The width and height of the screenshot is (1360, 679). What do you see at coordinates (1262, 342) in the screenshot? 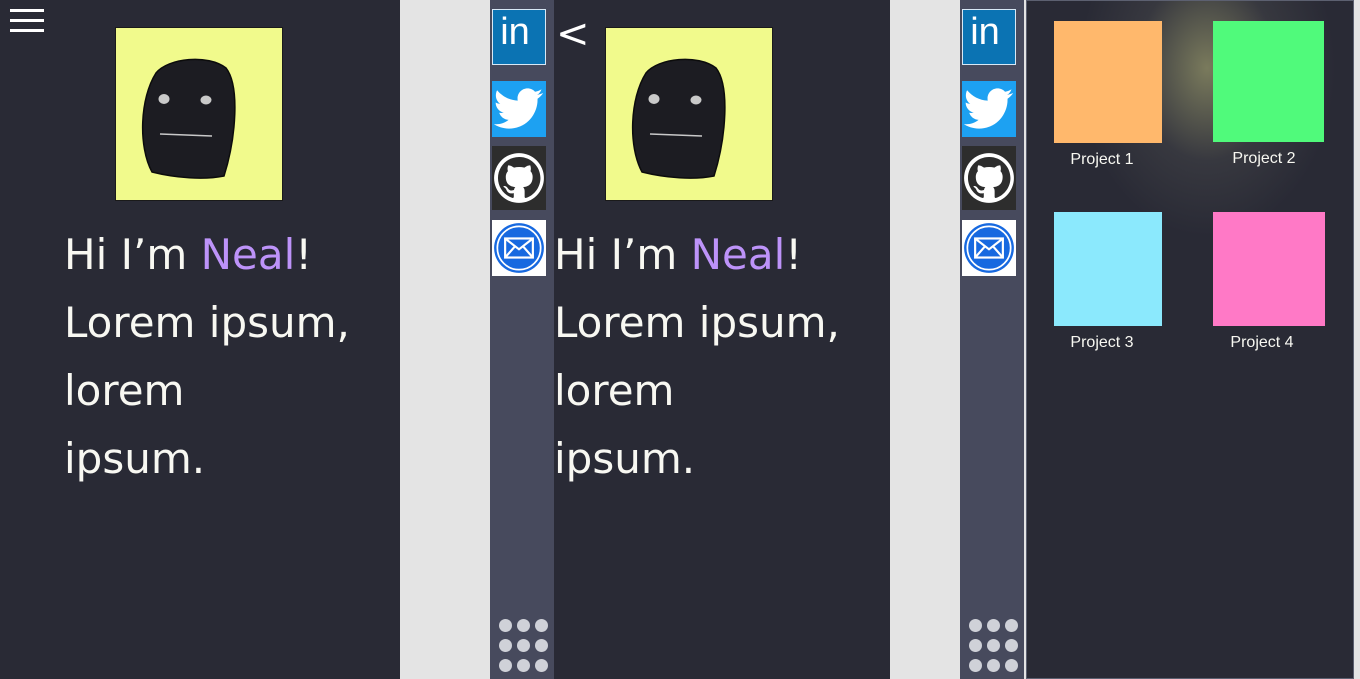
I see `project-label-4: Project 4` at bounding box center [1262, 342].